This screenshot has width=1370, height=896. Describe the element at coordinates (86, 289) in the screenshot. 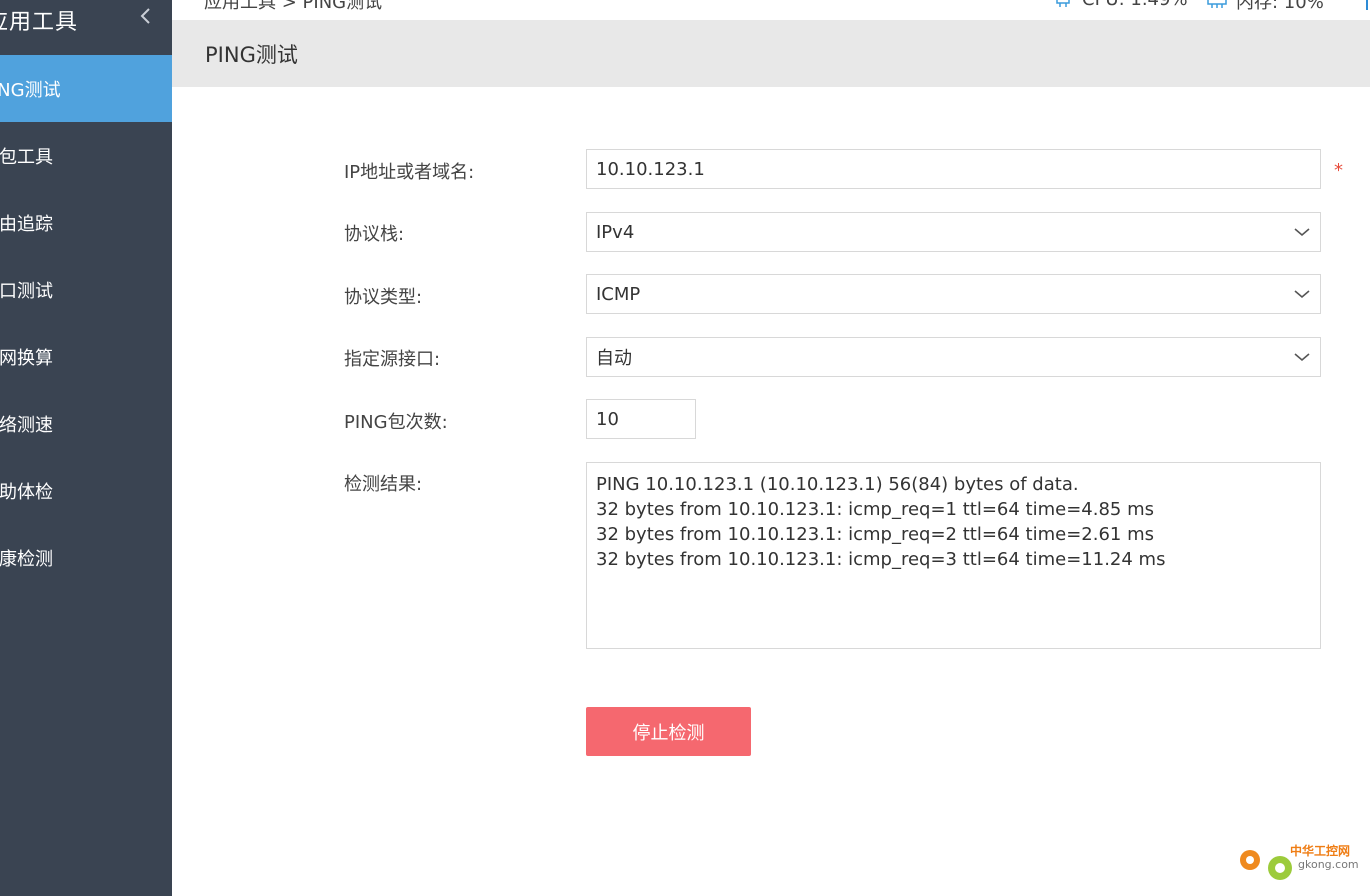

I see `sidebar-item-port-test: 端口测试` at that location.